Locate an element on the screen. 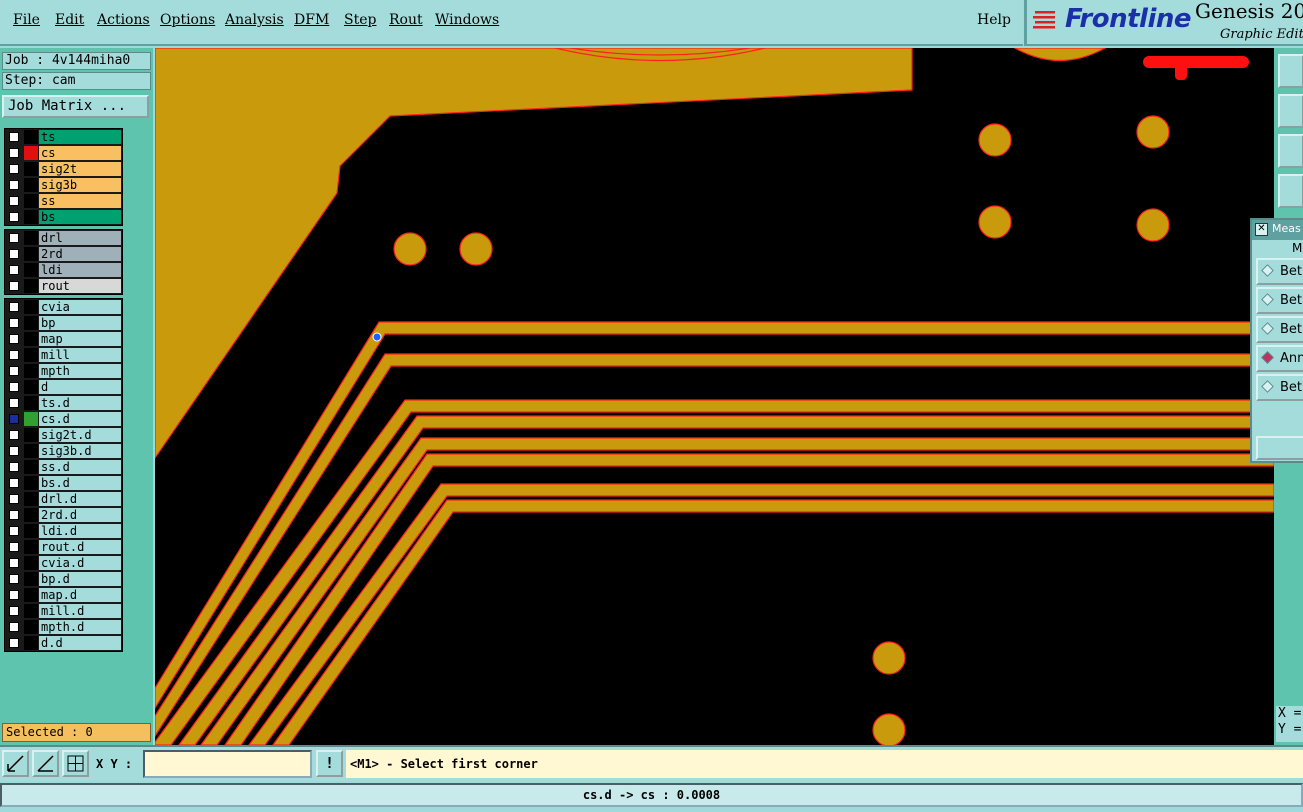  layer-row-ldi: ldi is located at coordinates (63, 270).